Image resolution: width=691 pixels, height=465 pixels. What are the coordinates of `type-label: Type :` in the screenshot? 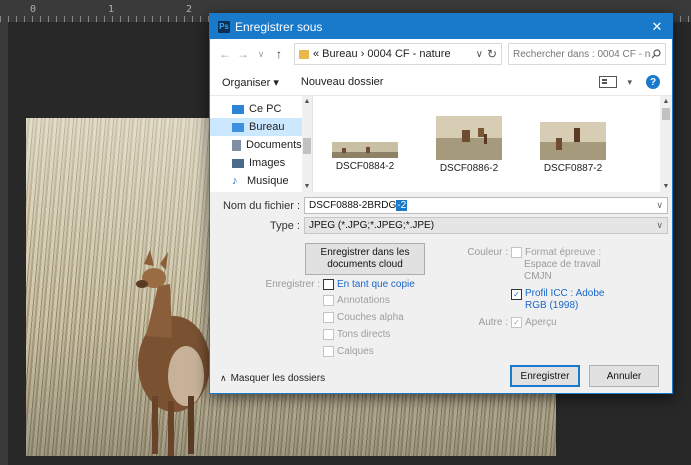 It's located at (285, 226).